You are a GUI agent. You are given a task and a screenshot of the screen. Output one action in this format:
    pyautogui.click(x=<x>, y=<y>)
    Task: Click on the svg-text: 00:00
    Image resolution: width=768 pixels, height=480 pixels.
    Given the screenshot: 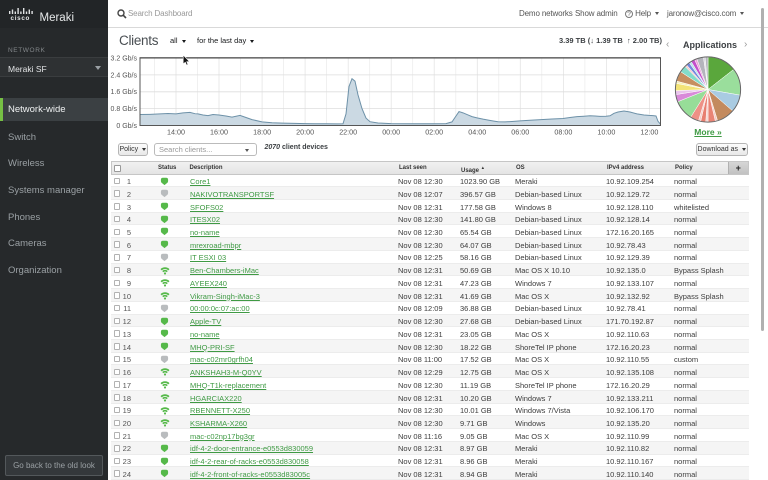 What is the action you would take?
    pyautogui.click(x=391, y=132)
    